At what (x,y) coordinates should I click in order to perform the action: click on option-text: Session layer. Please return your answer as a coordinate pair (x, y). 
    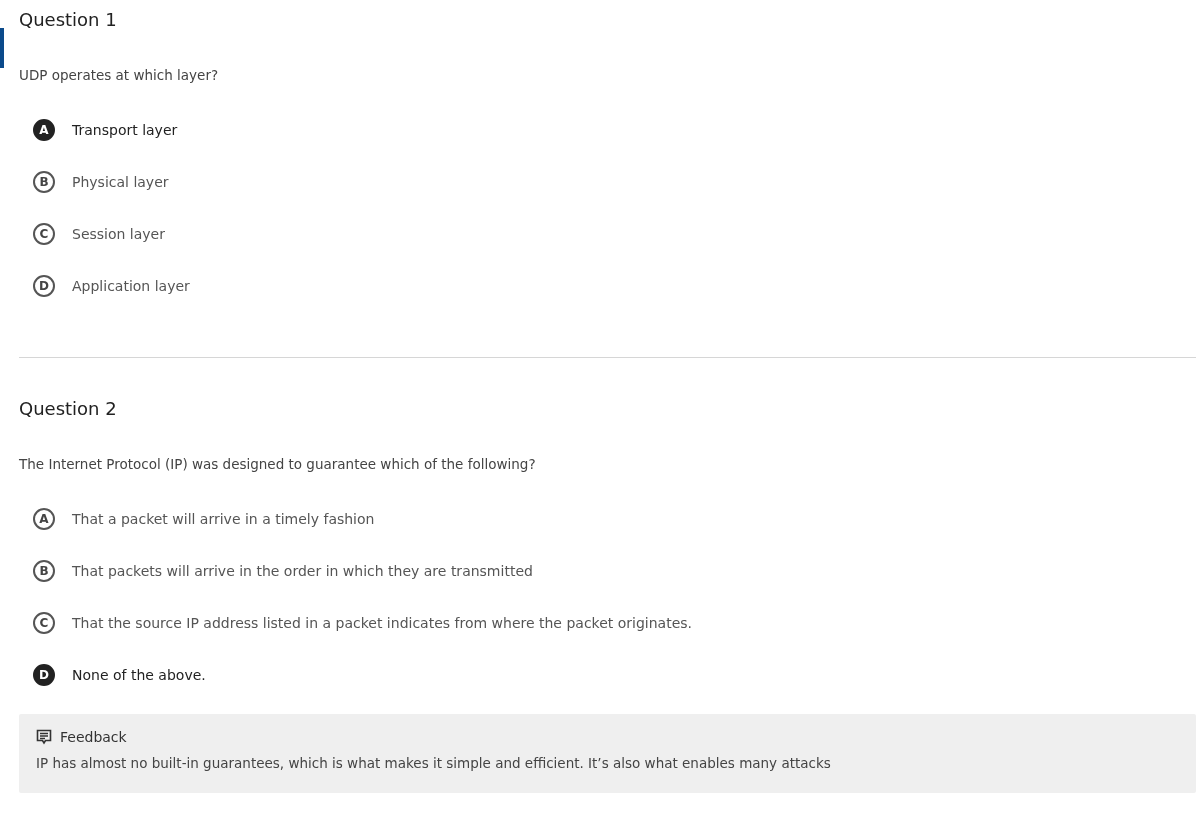
    Looking at the image, I should click on (118, 234).